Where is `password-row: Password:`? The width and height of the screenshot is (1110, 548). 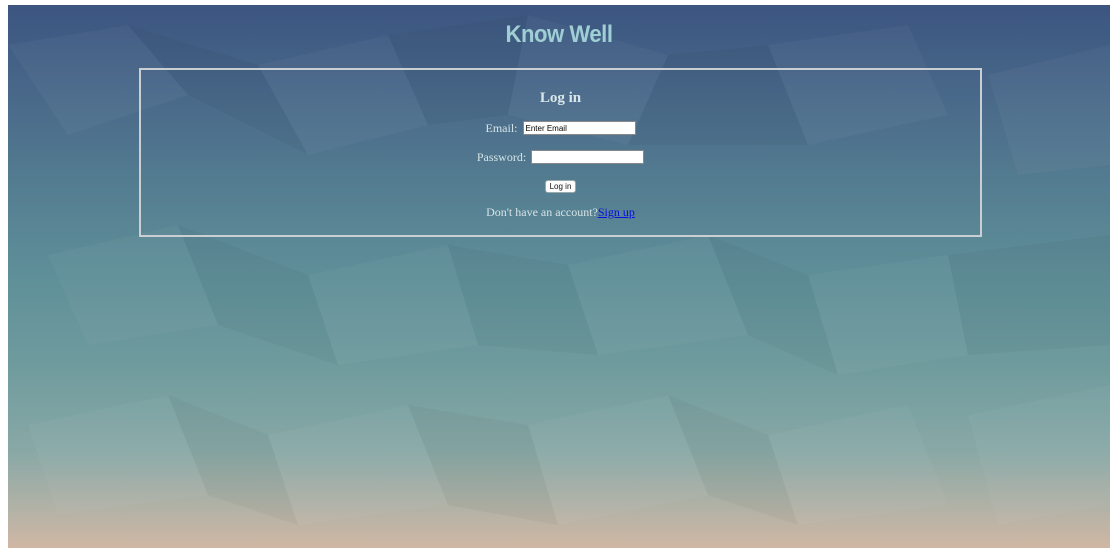
password-row: Password: is located at coordinates (560, 157).